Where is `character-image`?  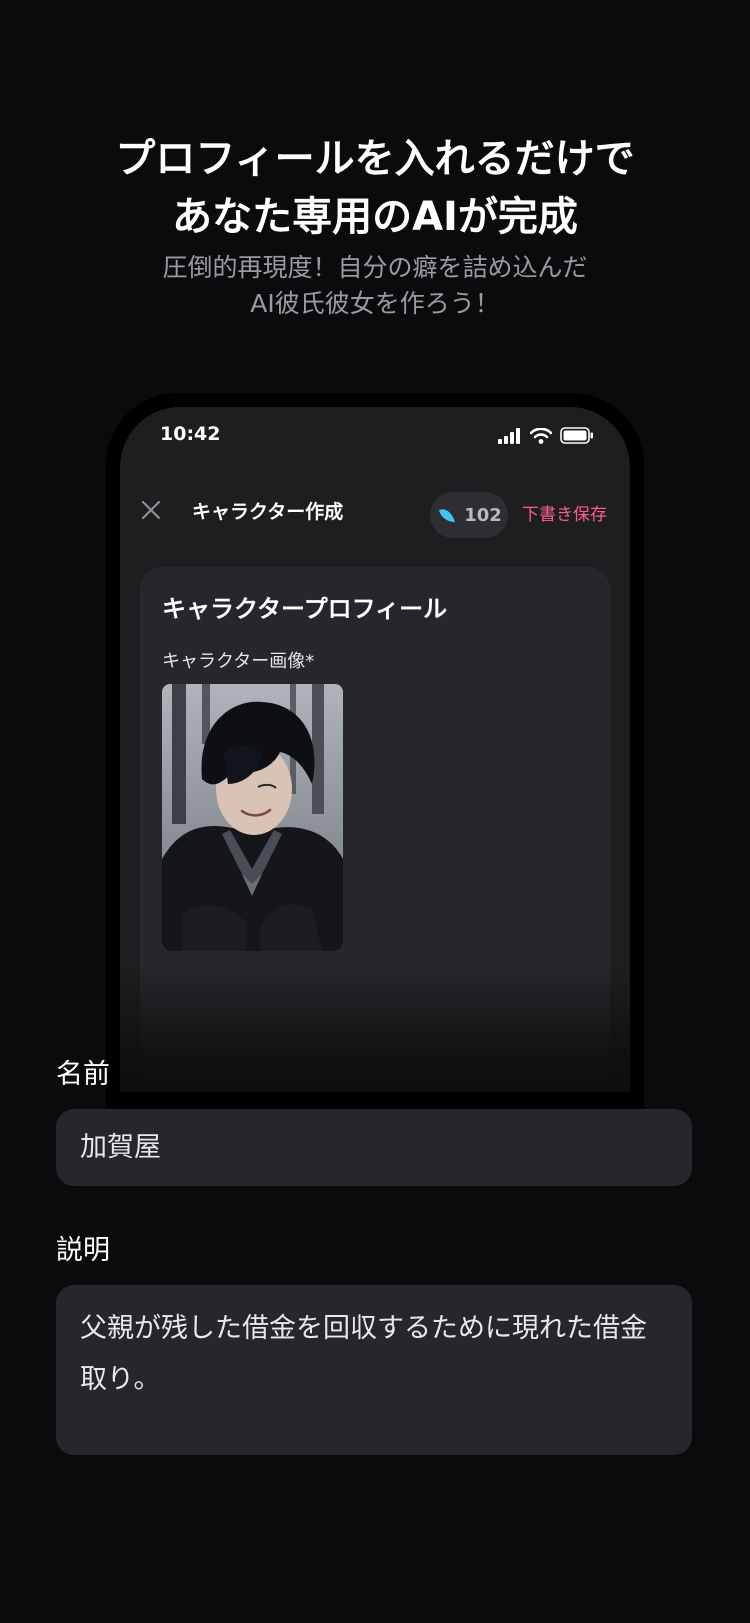 character-image is located at coordinates (252, 817).